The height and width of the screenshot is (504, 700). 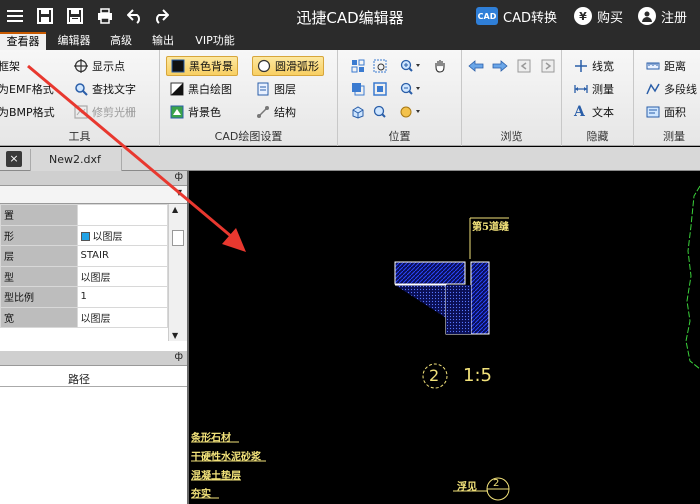 I want to click on note-mortar: 干硬性水泥砂浆, so click(x=226, y=457).